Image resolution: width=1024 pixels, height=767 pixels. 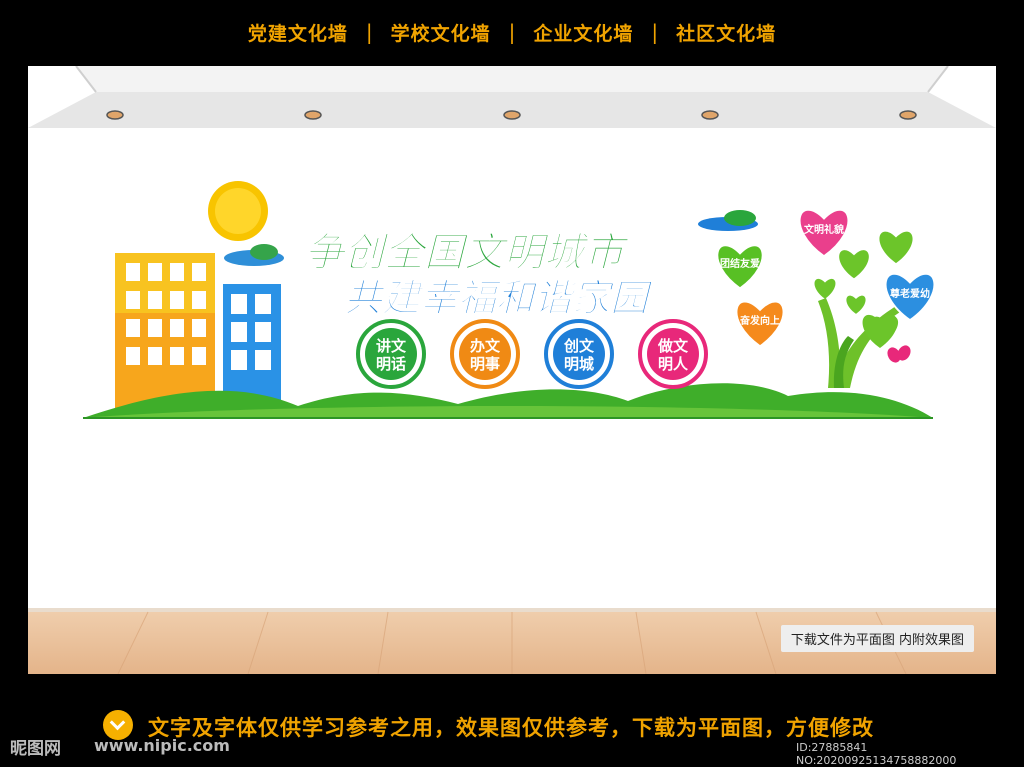 What do you see at coordinates (583, 32) in the screenshot?
I see `nav-item-enterprise: 企业文化墙` at bounding box center [583, 32].